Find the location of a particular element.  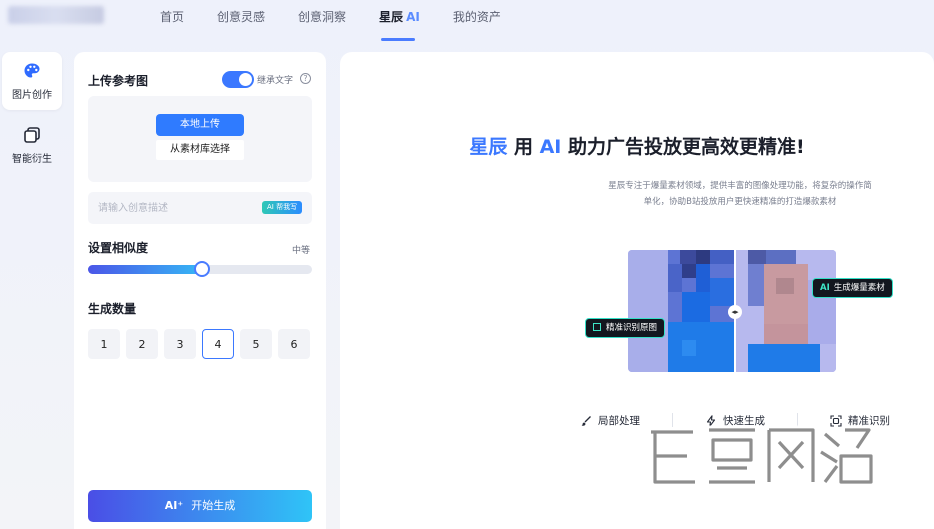

rail-item-image-creation: 图片创作 is located at coordinates (32, 81).